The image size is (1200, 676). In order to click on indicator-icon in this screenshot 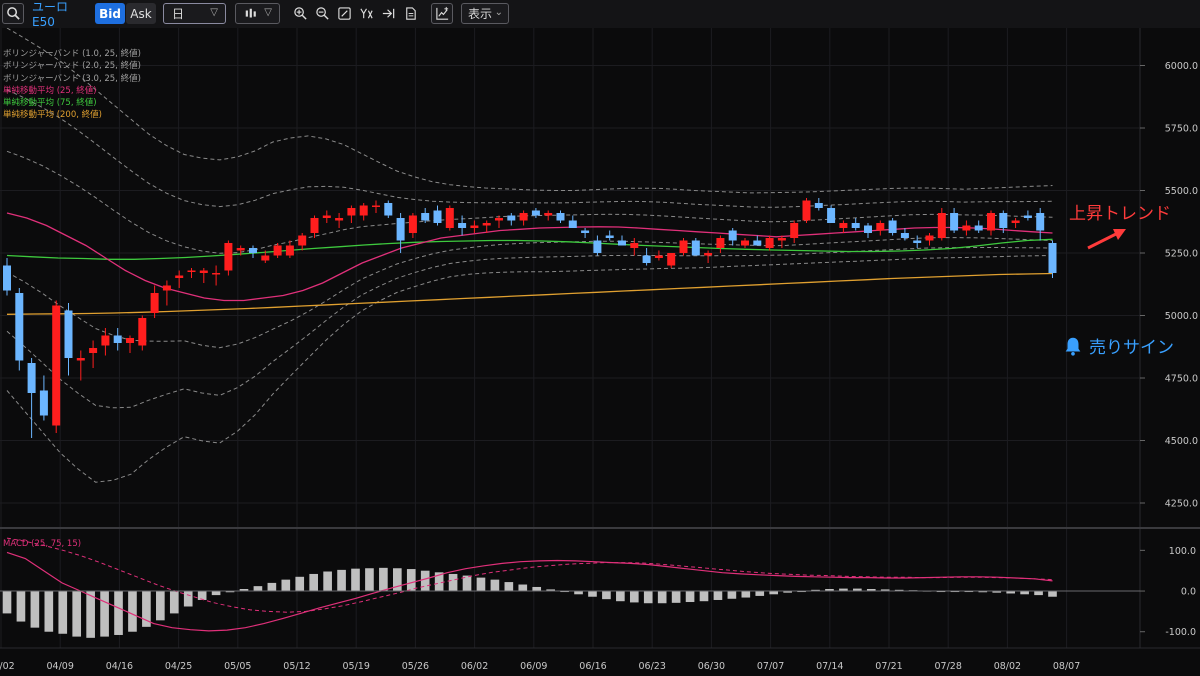, I will do `click(441, 13)`.